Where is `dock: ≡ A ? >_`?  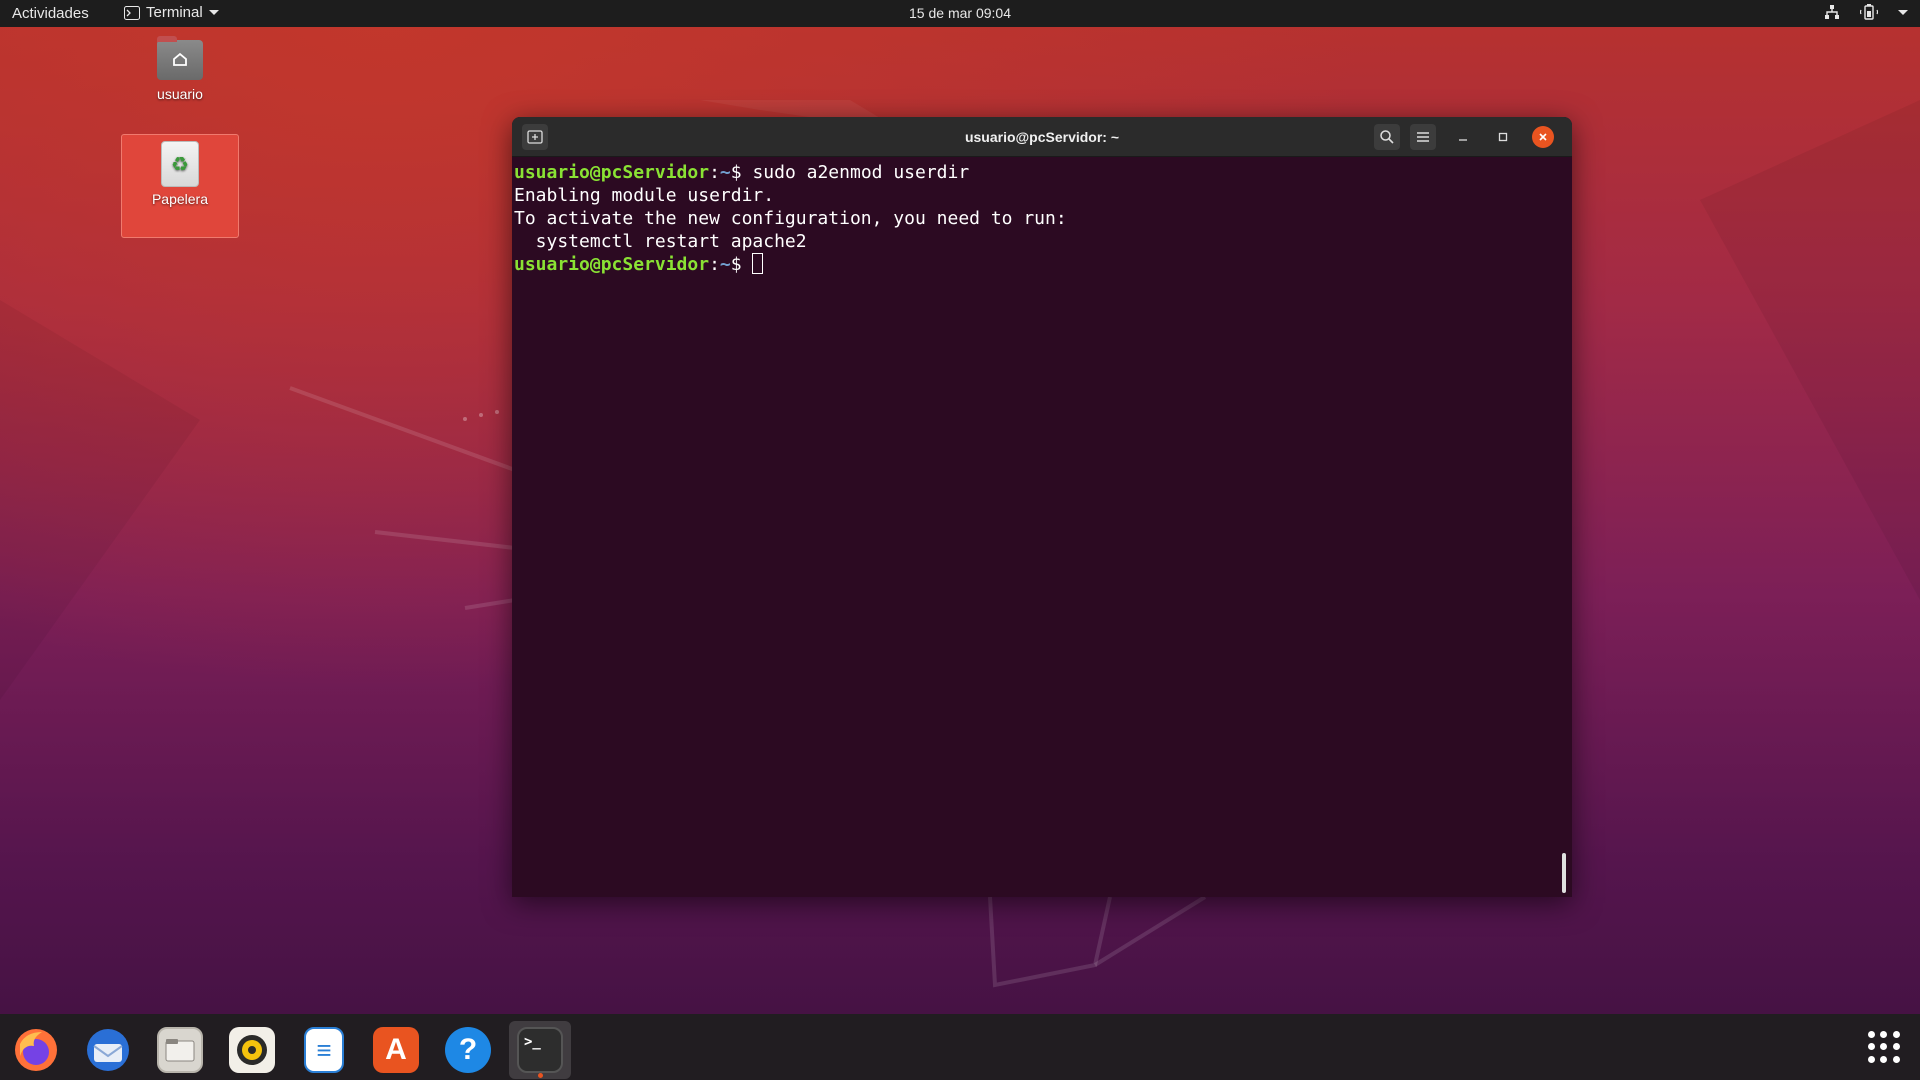 dock: ≡ A ? >_ is located at coordinates (960, 1047).